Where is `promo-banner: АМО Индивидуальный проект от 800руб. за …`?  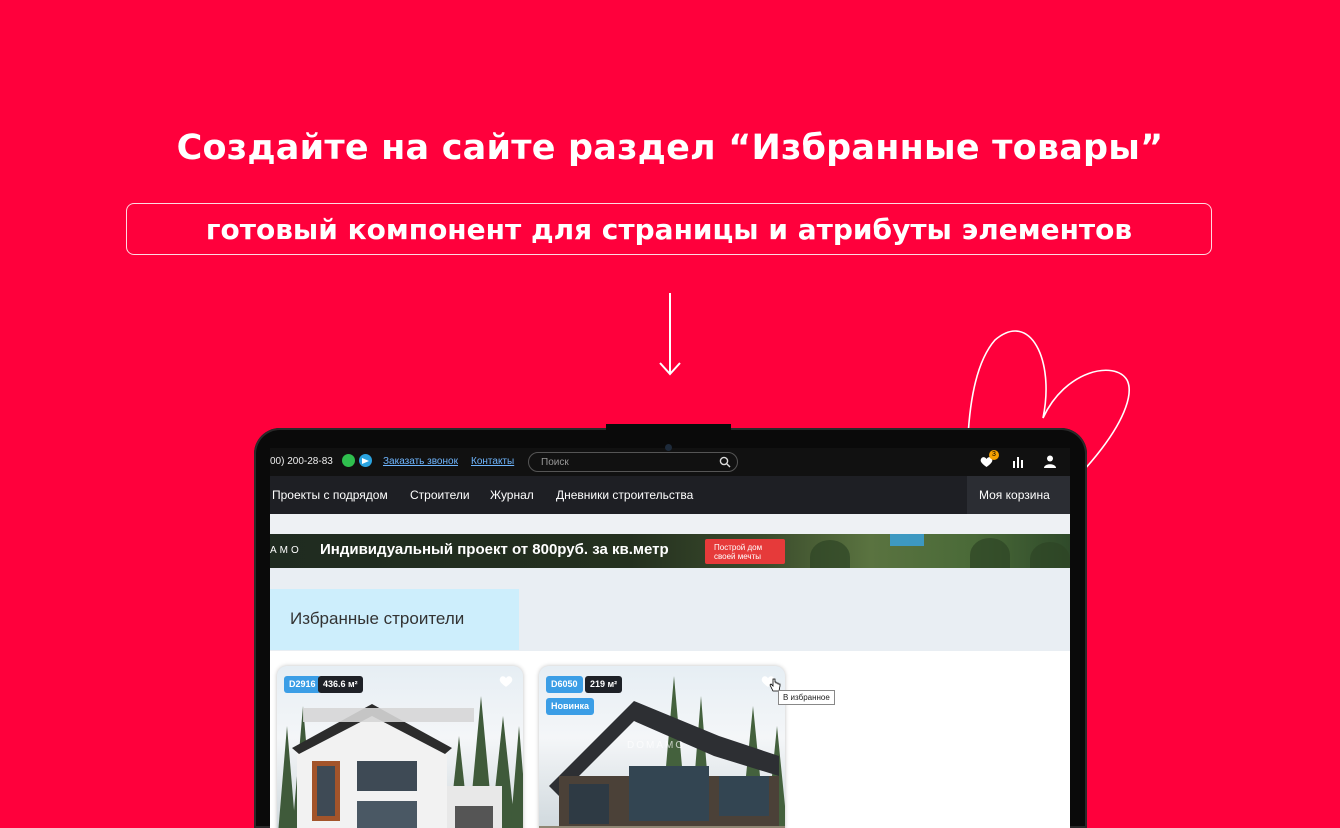
promo-banner: АМО Индивидуальный проект от 800руб. за … is located at coordinates (670, 551).